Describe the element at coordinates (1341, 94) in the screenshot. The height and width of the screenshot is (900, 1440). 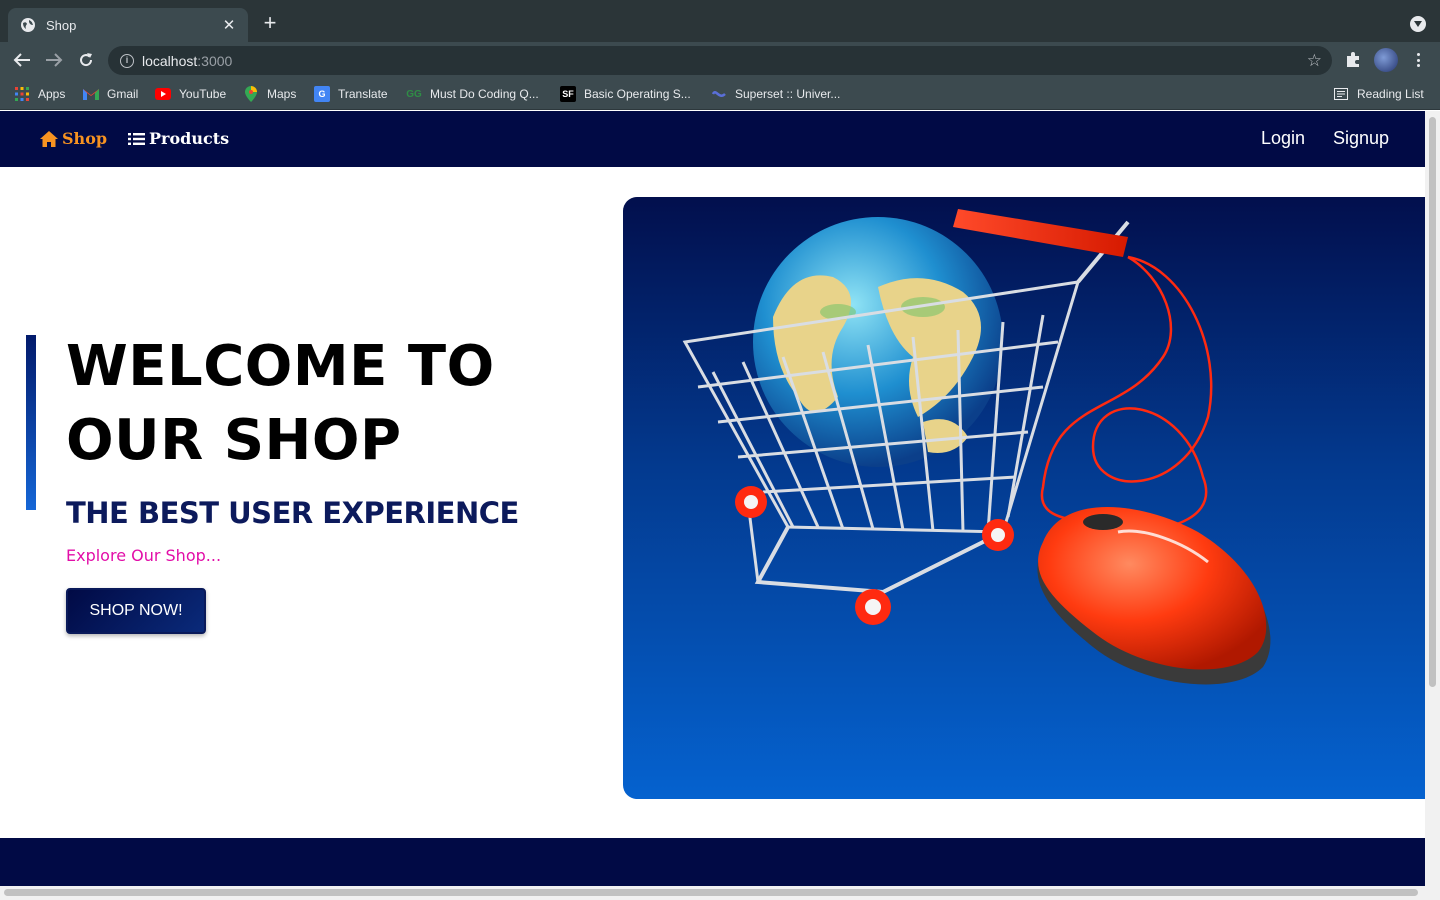
I see `reading-list-icon` at that location.